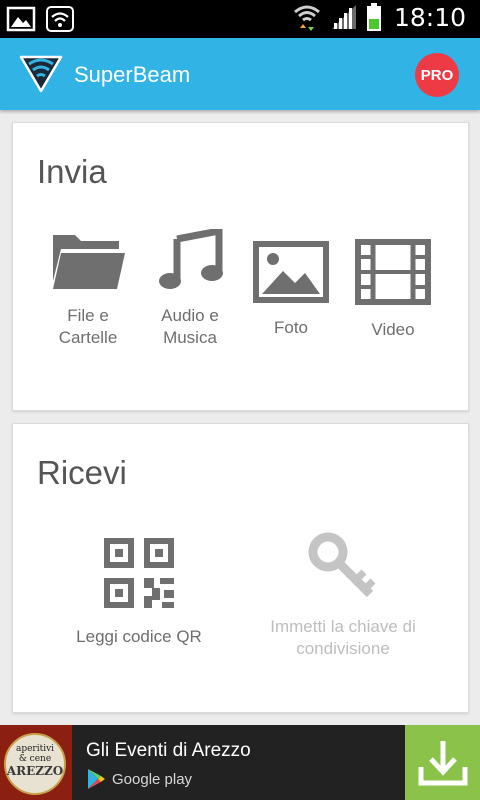 The height and width of the screenshot is (800, 480). I want to click on send-files-label-line2: Cartelle, so click(88, 337).